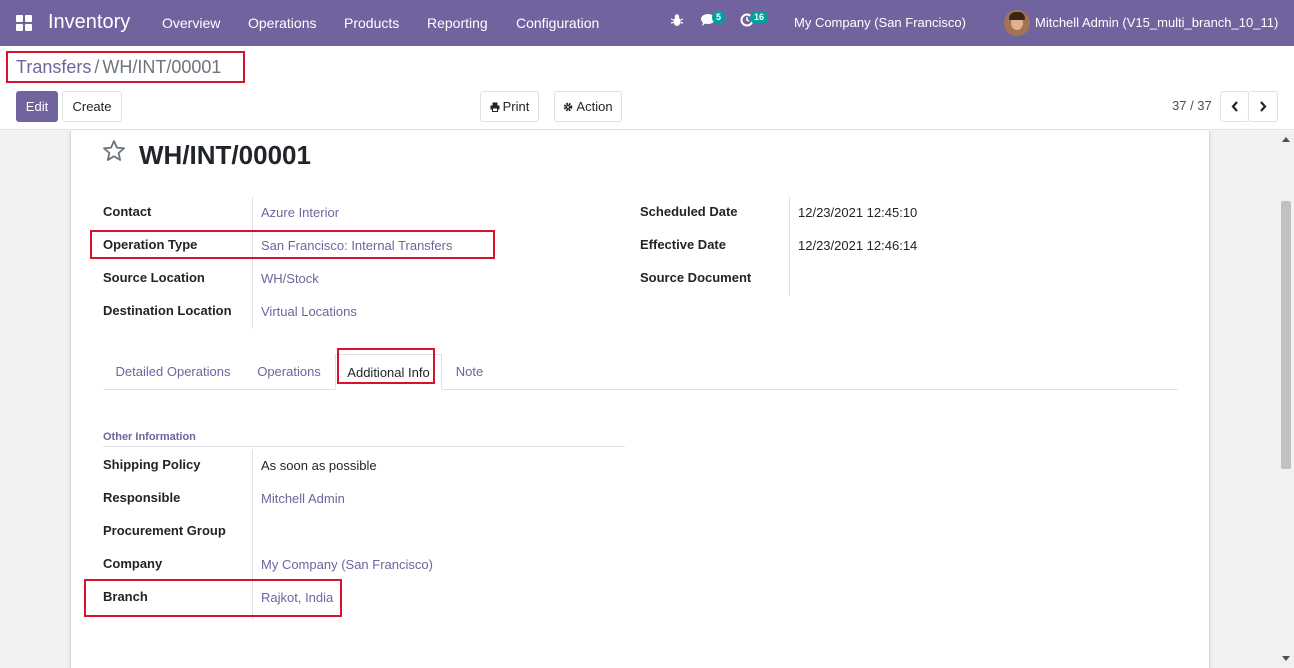 This screenshot has height=668, width=1294. What do you see at coordinates (127, 211) in the screenshot?
I see `contact-label: Contact` at bounding box center [127, 211].